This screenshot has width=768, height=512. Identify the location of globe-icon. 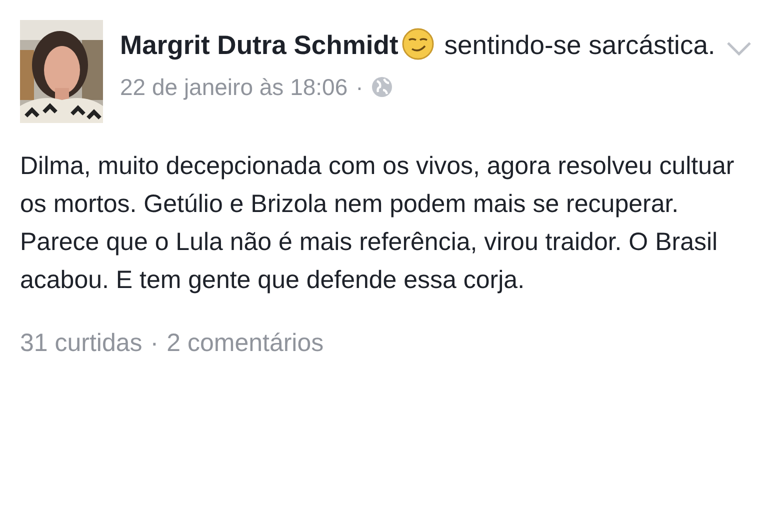
(382, 87).